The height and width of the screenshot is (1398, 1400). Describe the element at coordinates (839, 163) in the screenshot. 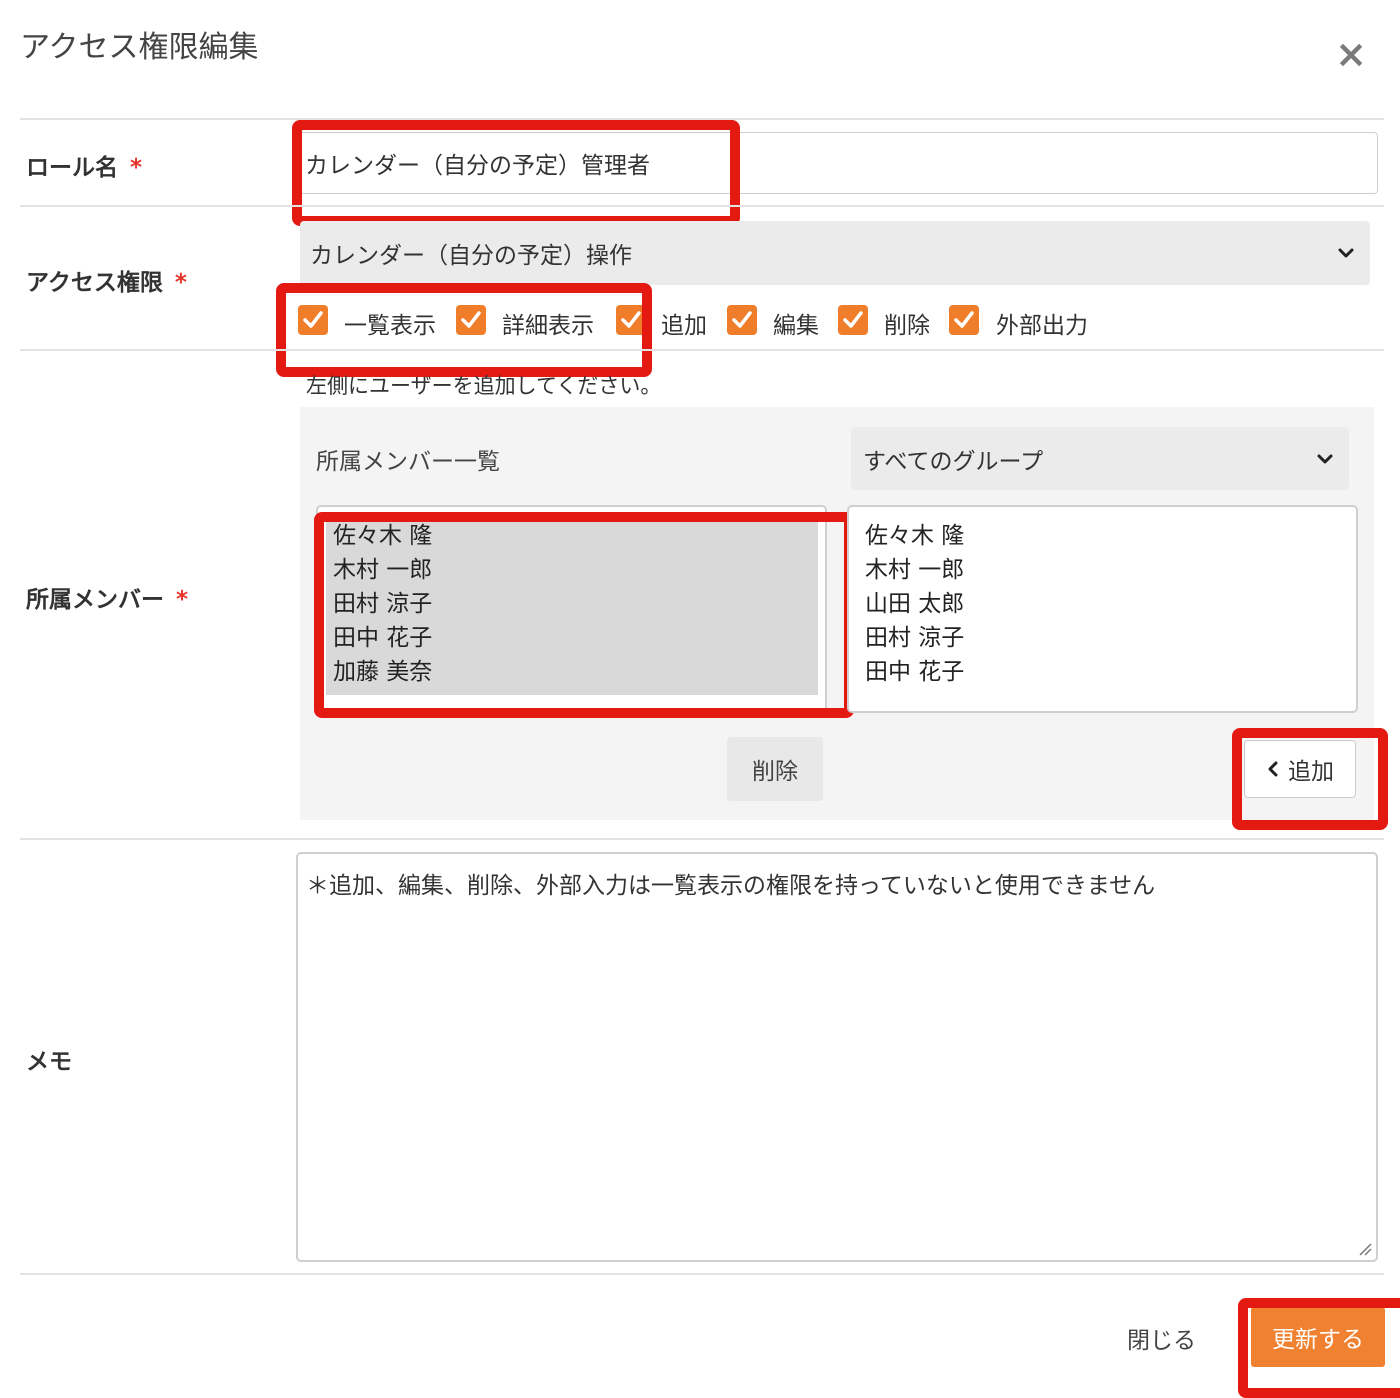

I see `role-name-input: カレンダー（自分の予定）管理者` at that location.